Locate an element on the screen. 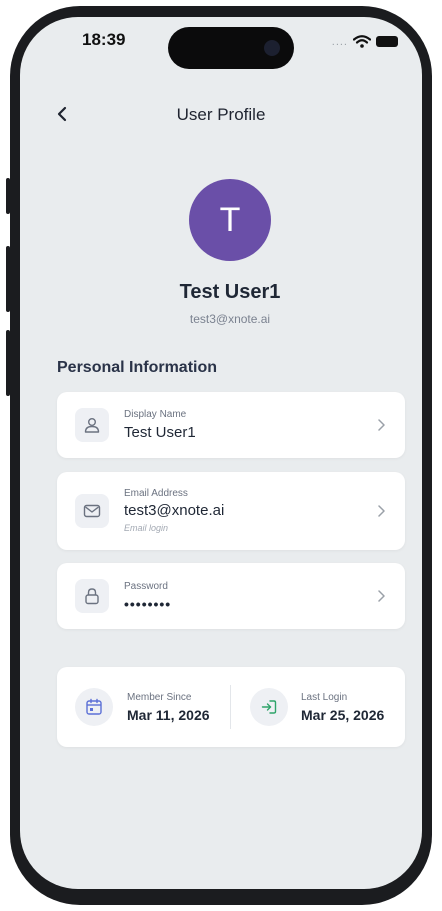 This screenshot has width=442, height=911. member-since-icon-container is located at coordinates (94, 707).